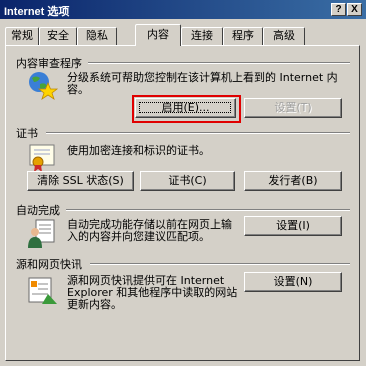 This screenshot has width=367, height=366. I want to click on close-button: X, so click(354, 9).